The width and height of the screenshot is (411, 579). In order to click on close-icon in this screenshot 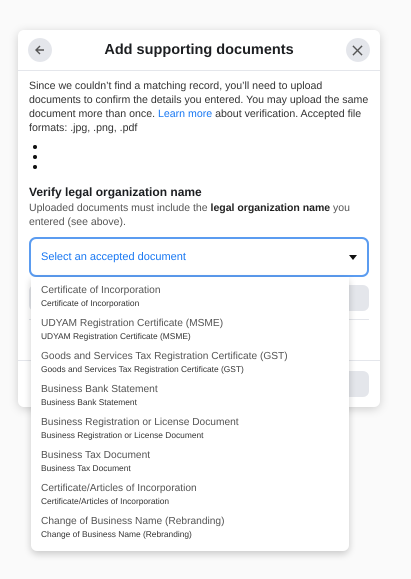, I will do `click(358, 50)`.